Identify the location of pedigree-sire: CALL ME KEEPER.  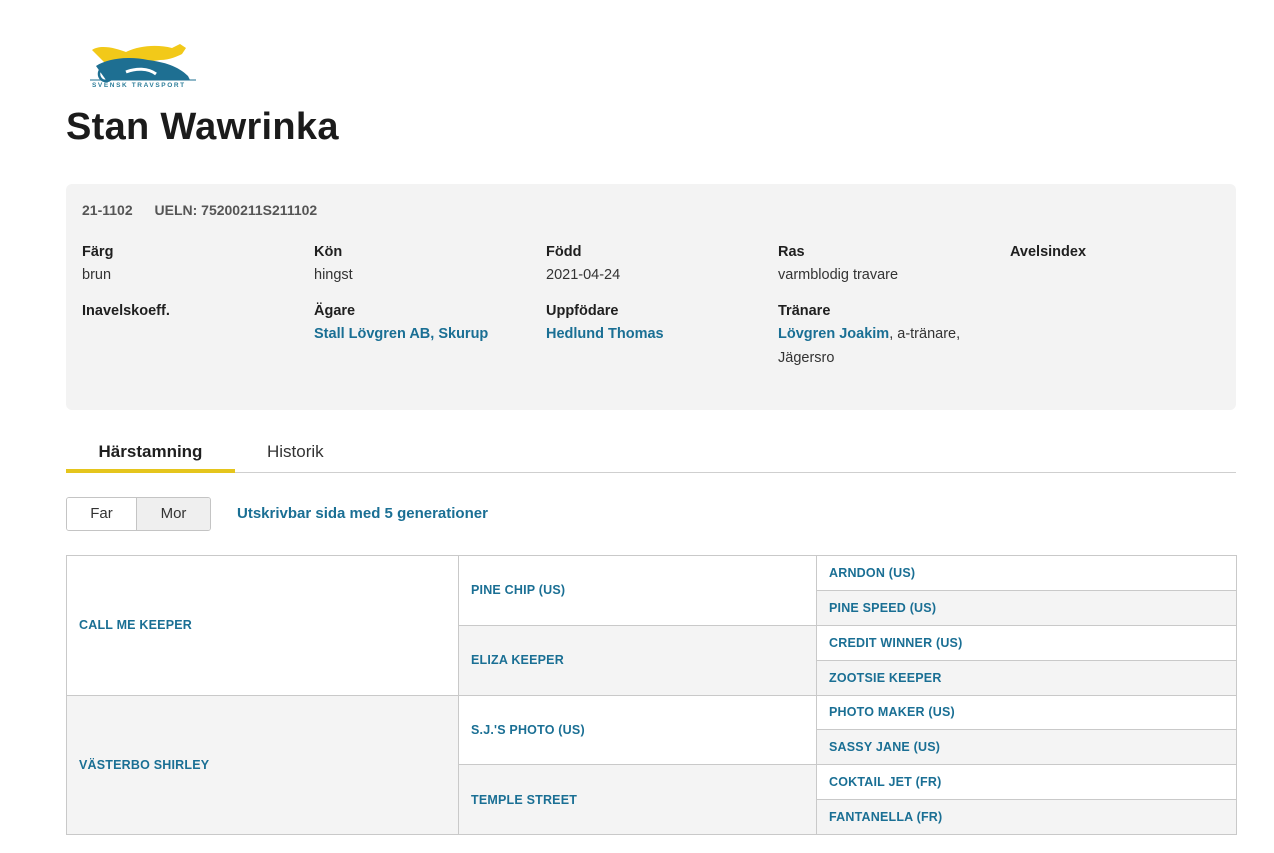
(262, 625).